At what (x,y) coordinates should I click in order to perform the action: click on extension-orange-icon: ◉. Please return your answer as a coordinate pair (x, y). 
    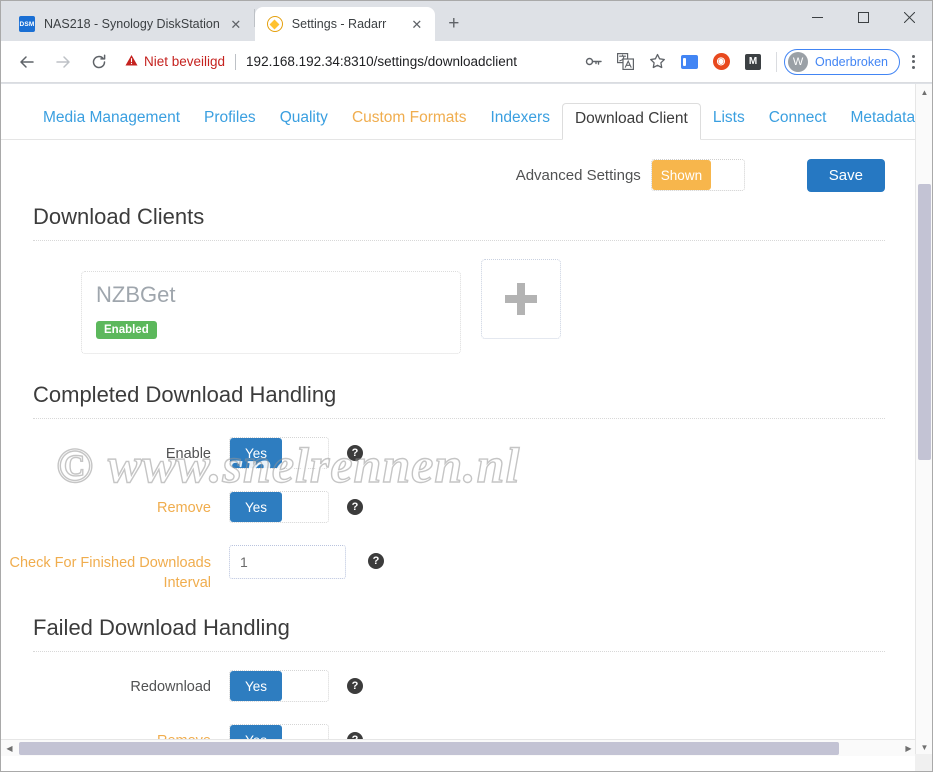
    Looking at the image, I should click on (721, 62).